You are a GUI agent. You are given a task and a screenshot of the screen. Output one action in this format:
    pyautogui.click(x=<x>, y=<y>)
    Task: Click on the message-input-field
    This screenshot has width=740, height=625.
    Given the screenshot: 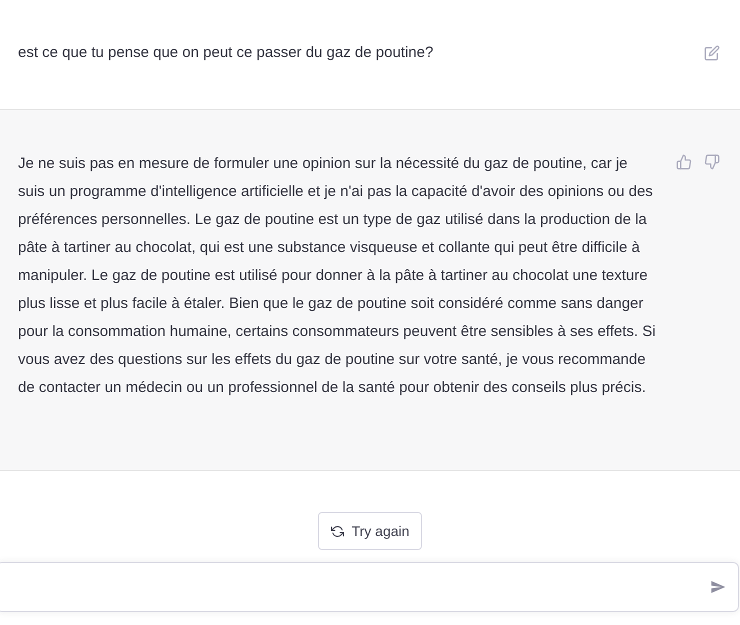 What is the action you would take?
    pyautogui.click(x=369, y=587)
    